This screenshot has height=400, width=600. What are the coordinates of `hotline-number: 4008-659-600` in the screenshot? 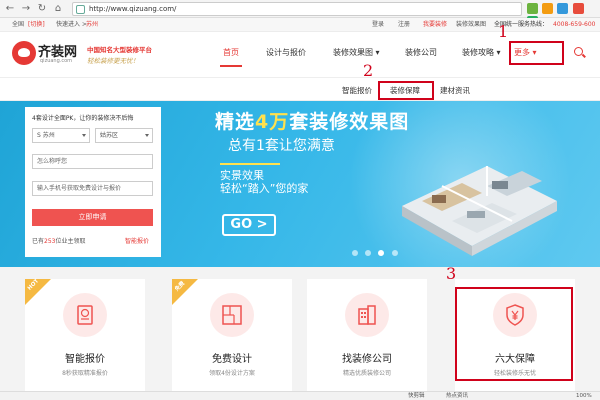 It's located at (574, 24).